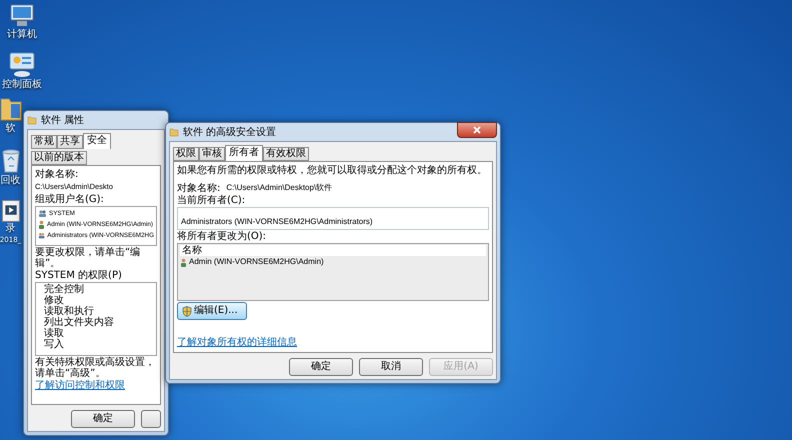 This screenshot has width=792, height=440. What do you see at coordinates (53, 300) in the screenshot?
I see `list-item: 修改` at bounding box center [53, 300].